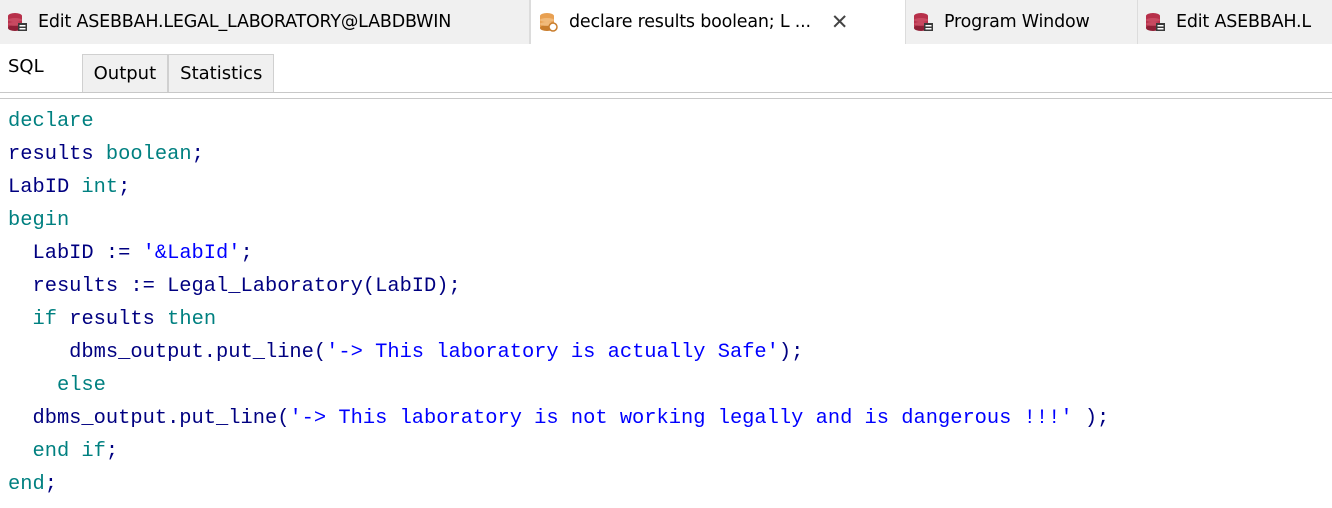 The height and width of the screenshot is (508, 1332). What do you see at coordinates (81, 385) in the screenshot?
I see `code-token: else` at bounding box center [81, 385].